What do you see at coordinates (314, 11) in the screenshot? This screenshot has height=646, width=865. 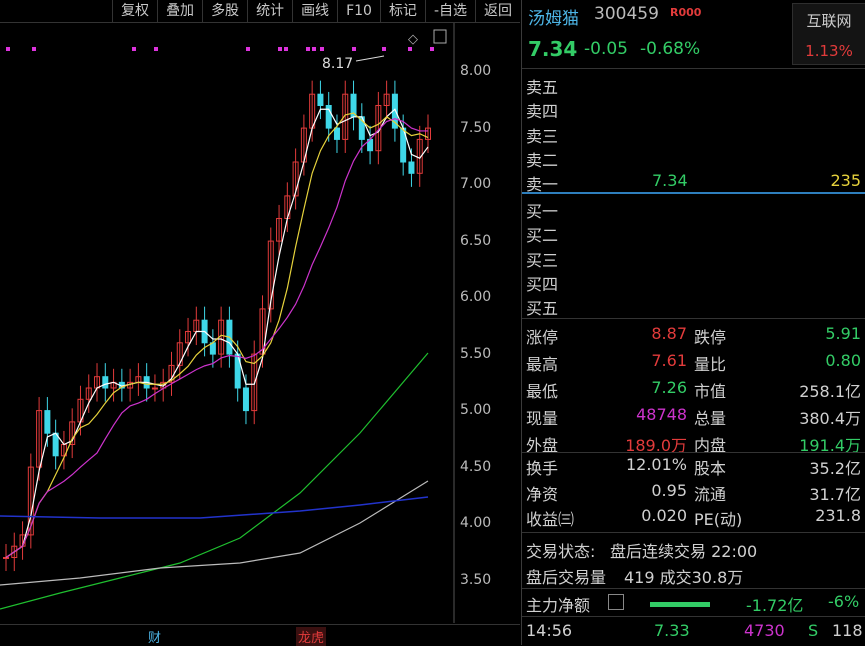 I see `toolbar-button: 画线` at bounding box center [314, 11].